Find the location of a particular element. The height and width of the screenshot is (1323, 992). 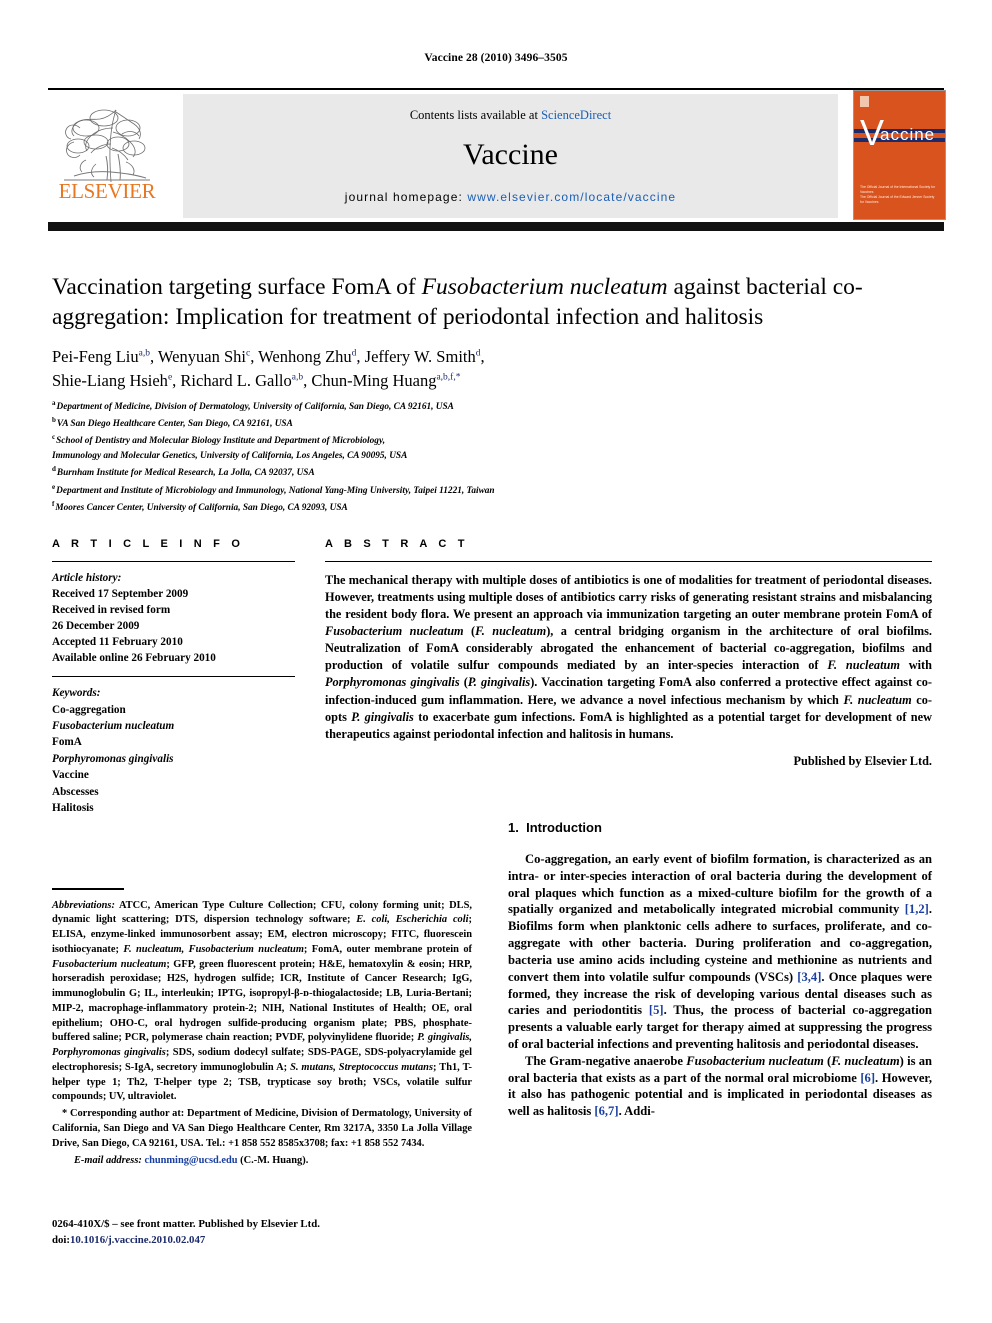

para-italic: Fusobacterium nucleatum is located at coordinates (755, 1060).